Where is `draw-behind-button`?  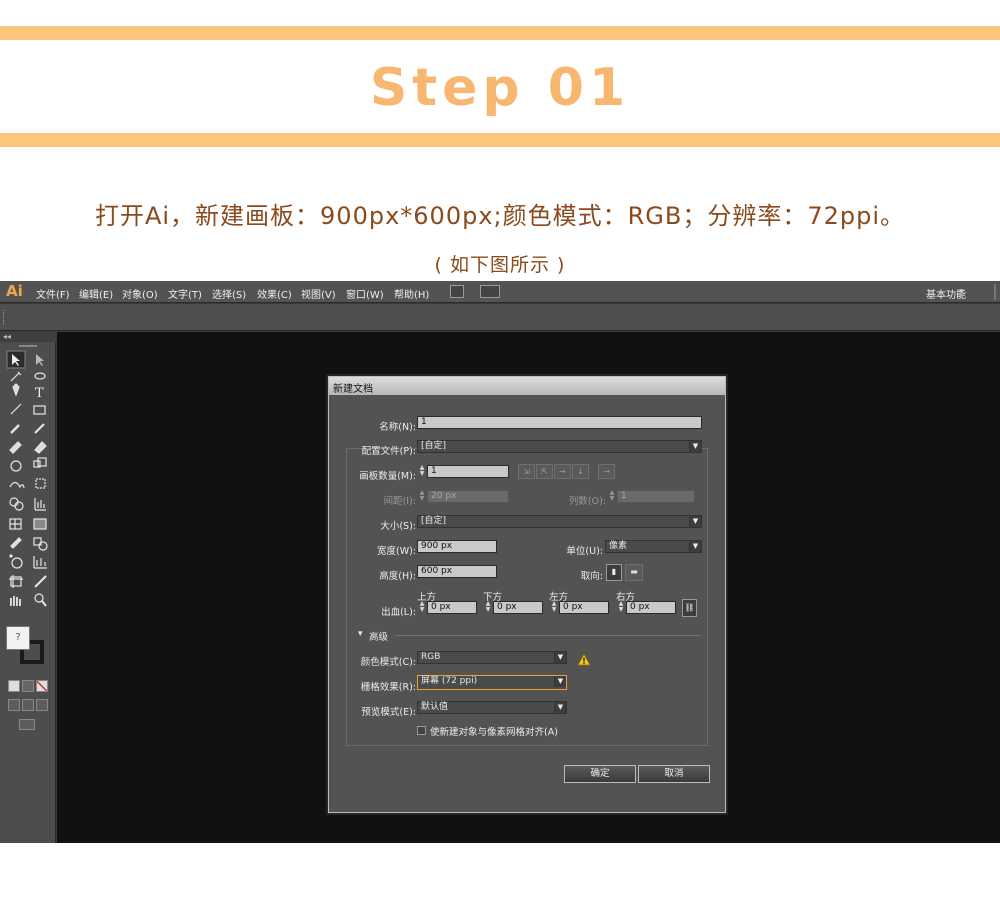 draw-behind-button is located at coordinates (28, 705).